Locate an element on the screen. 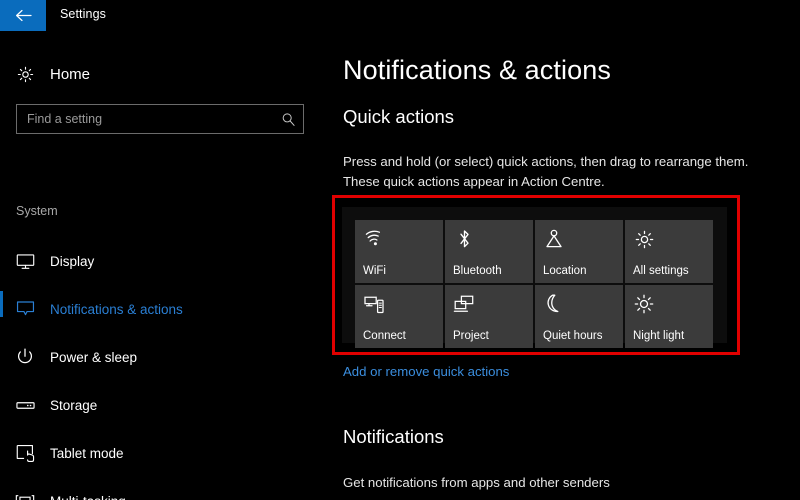 This screenshot has width=800, height=500. sidebar-item-notifications-actions: Notifications & actions is located at coordinates (165, 309).